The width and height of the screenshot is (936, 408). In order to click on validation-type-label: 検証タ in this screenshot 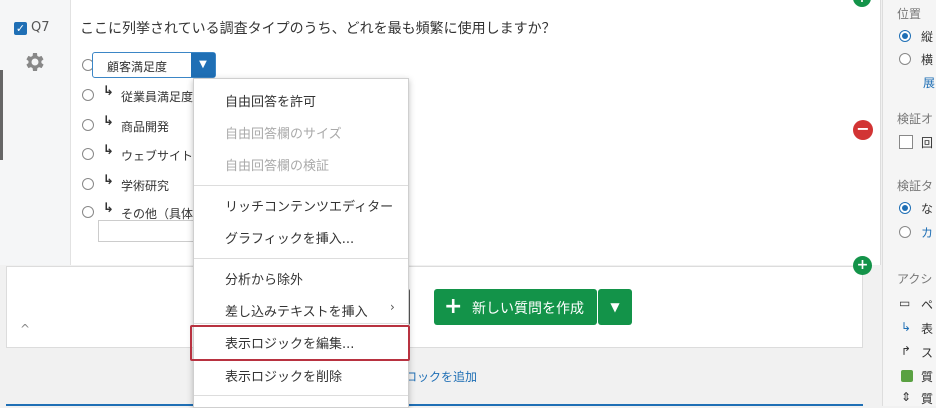, I will do `click(915, 186)`.